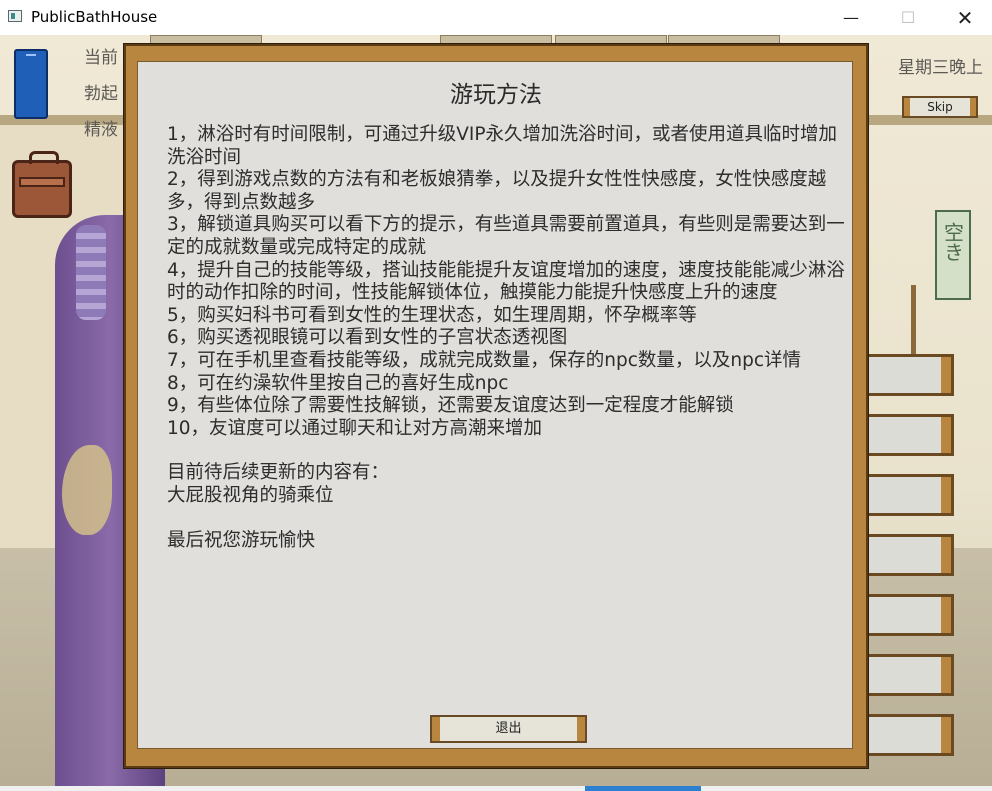 This screenshot has width=992, height=791. I want to click on day-time-label: 星期三晚上, so click(940, 68).